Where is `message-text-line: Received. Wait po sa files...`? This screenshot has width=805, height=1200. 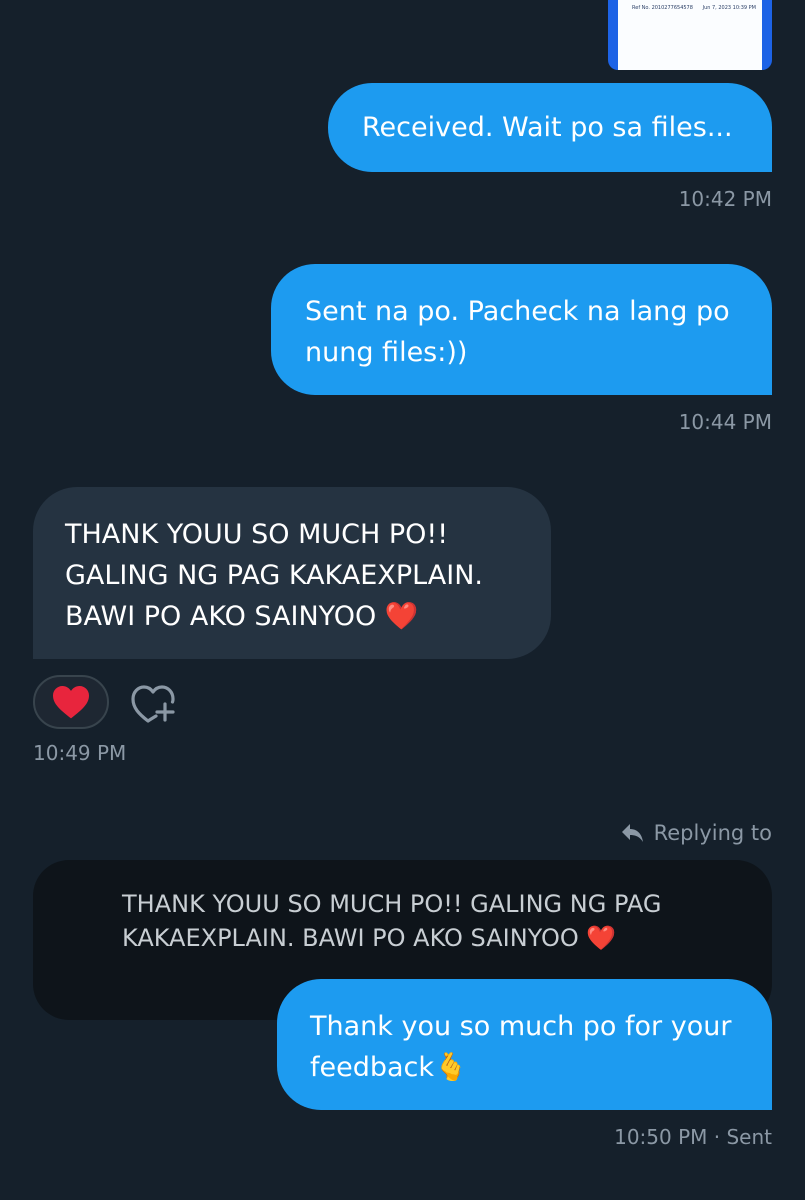 message-text-line: Received. Wait po sa files... is located at coordinates (547, 127).